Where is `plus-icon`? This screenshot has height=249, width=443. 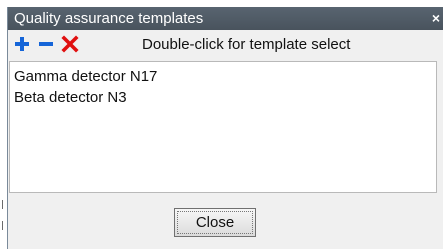
plus-icon is located at coordinates (22, 44).